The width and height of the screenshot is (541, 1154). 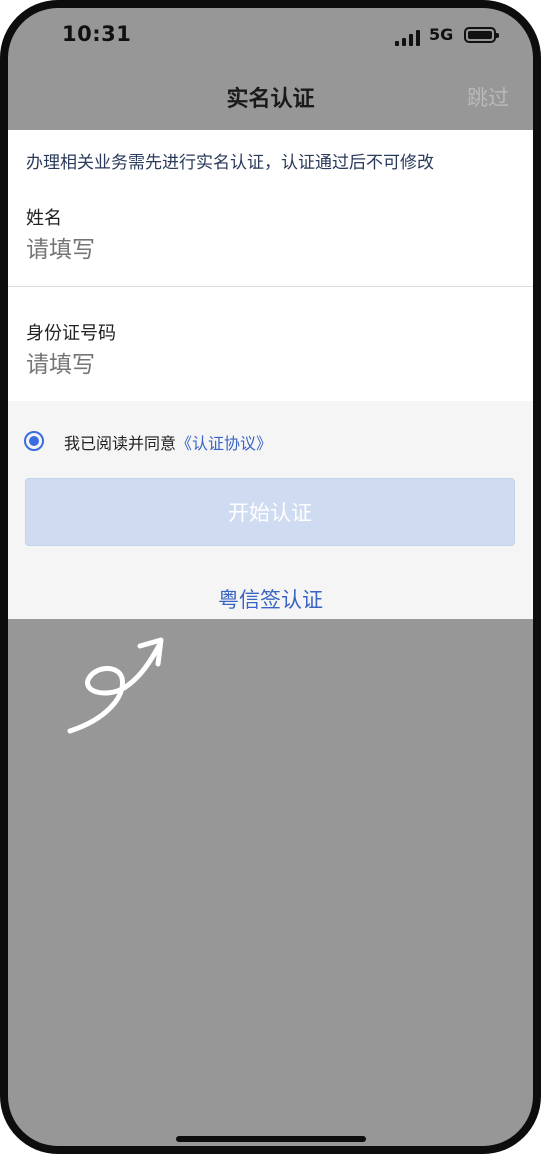 I want to click on yuexinqian-verification-link: 粤信签认证, so click(x=270, y=599).